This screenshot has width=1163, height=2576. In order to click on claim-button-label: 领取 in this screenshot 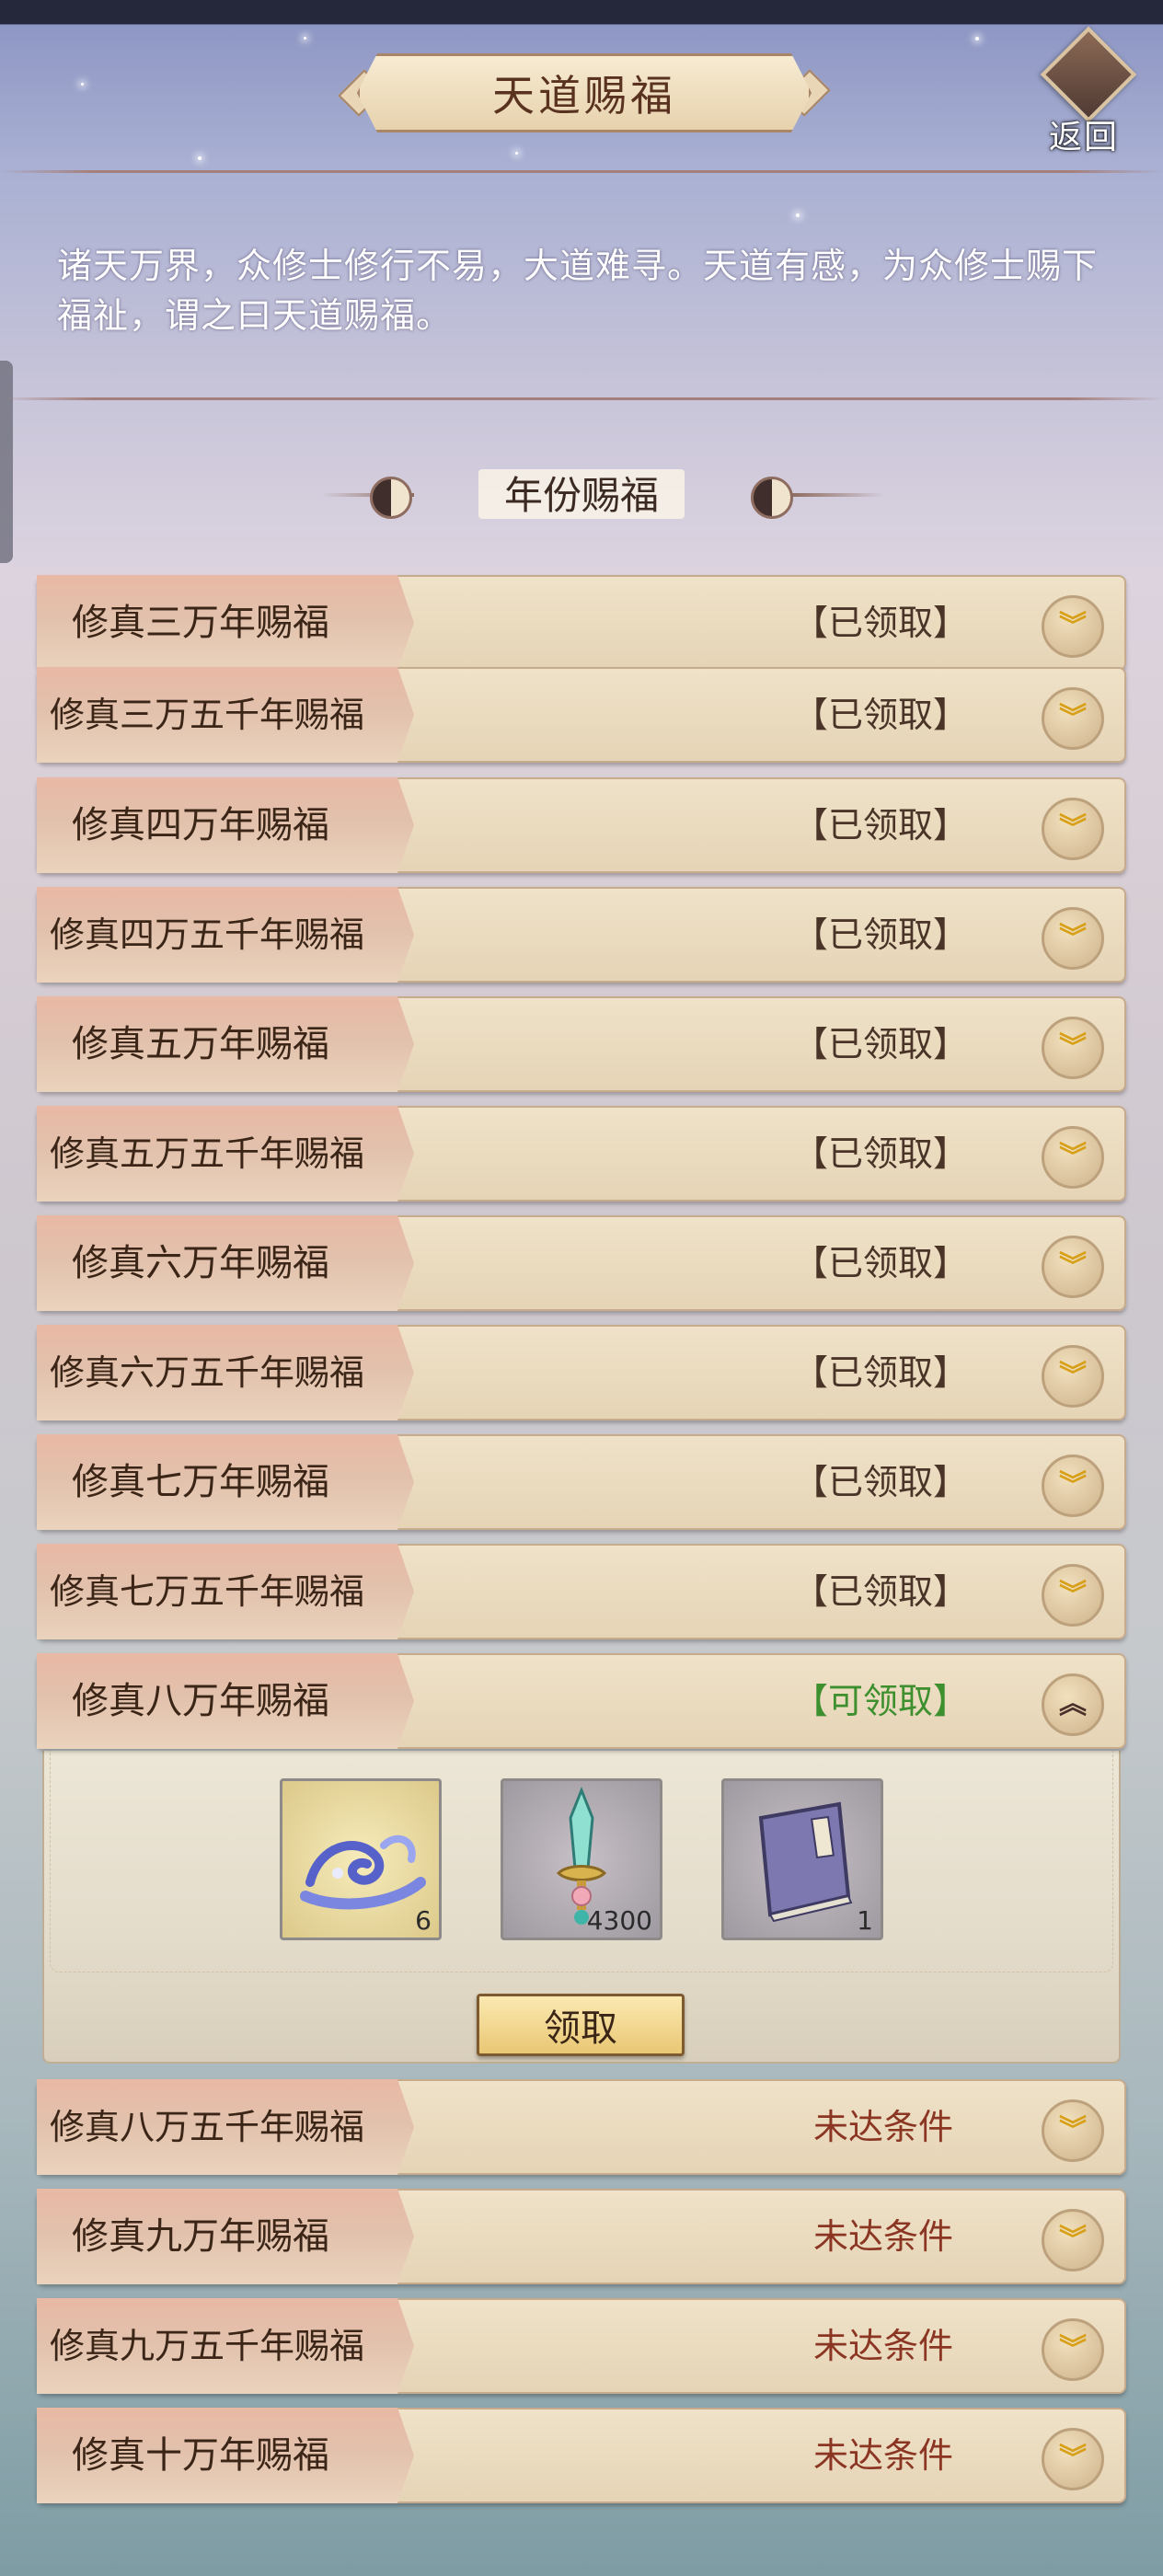, I will do `click(581, 2028)`.